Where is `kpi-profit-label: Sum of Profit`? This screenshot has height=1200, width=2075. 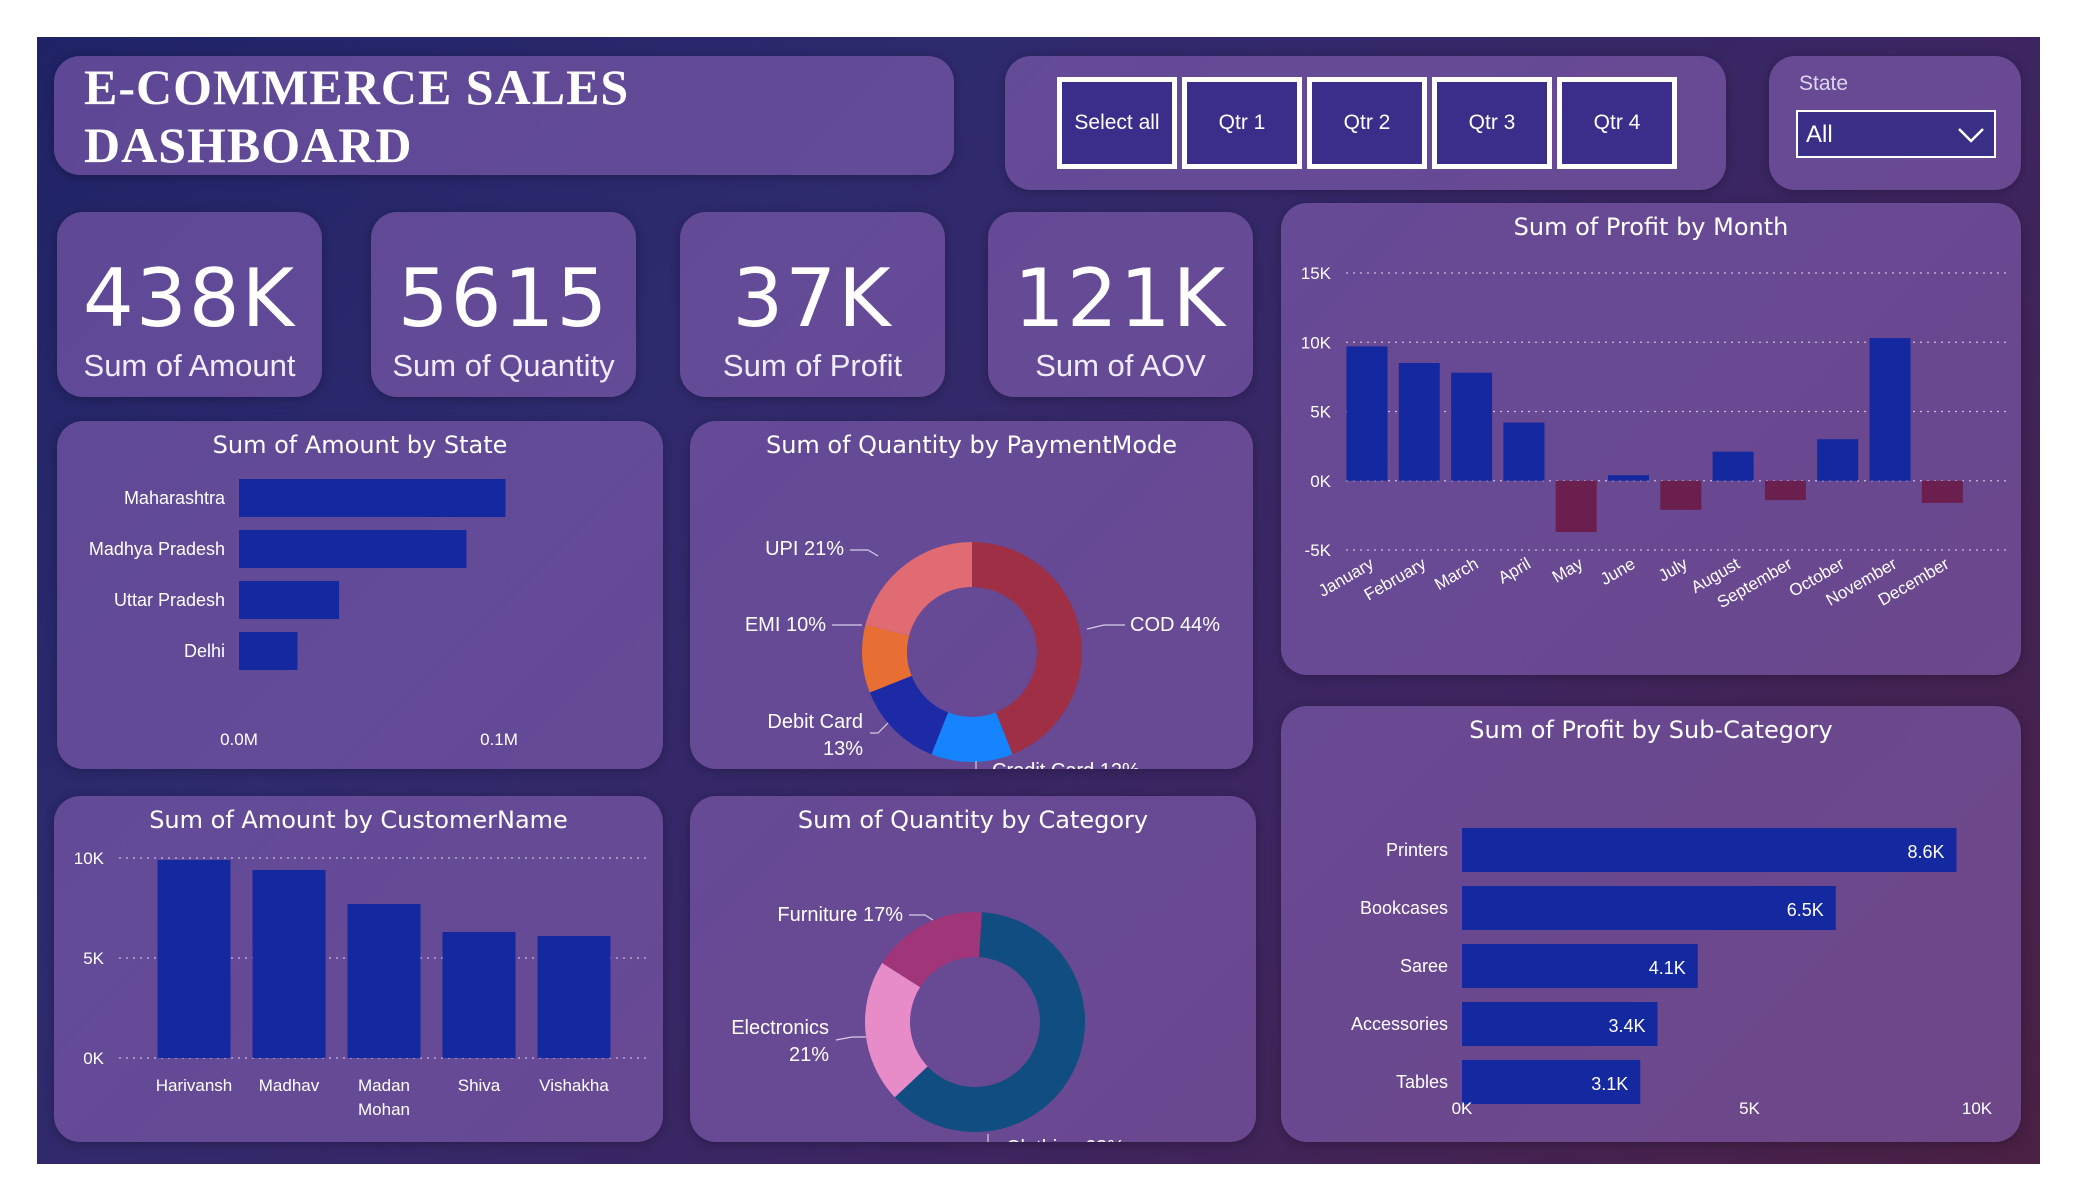 kpi-profit-label: Sum of Profit is located at coordinates (812, 365).